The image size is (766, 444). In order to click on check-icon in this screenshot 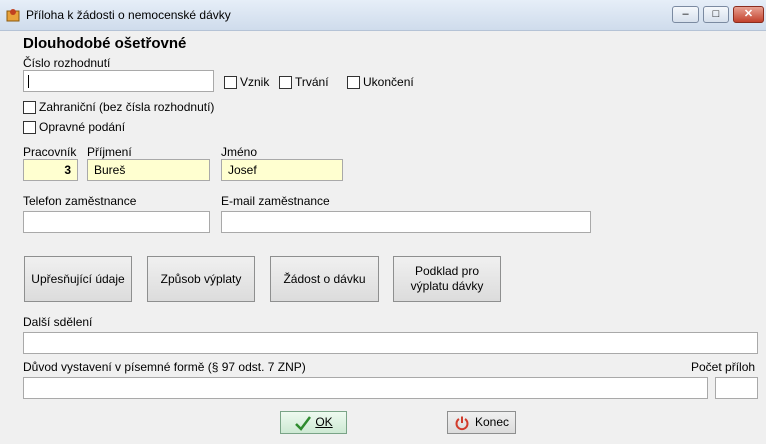, I will do `click(303, 423)`.